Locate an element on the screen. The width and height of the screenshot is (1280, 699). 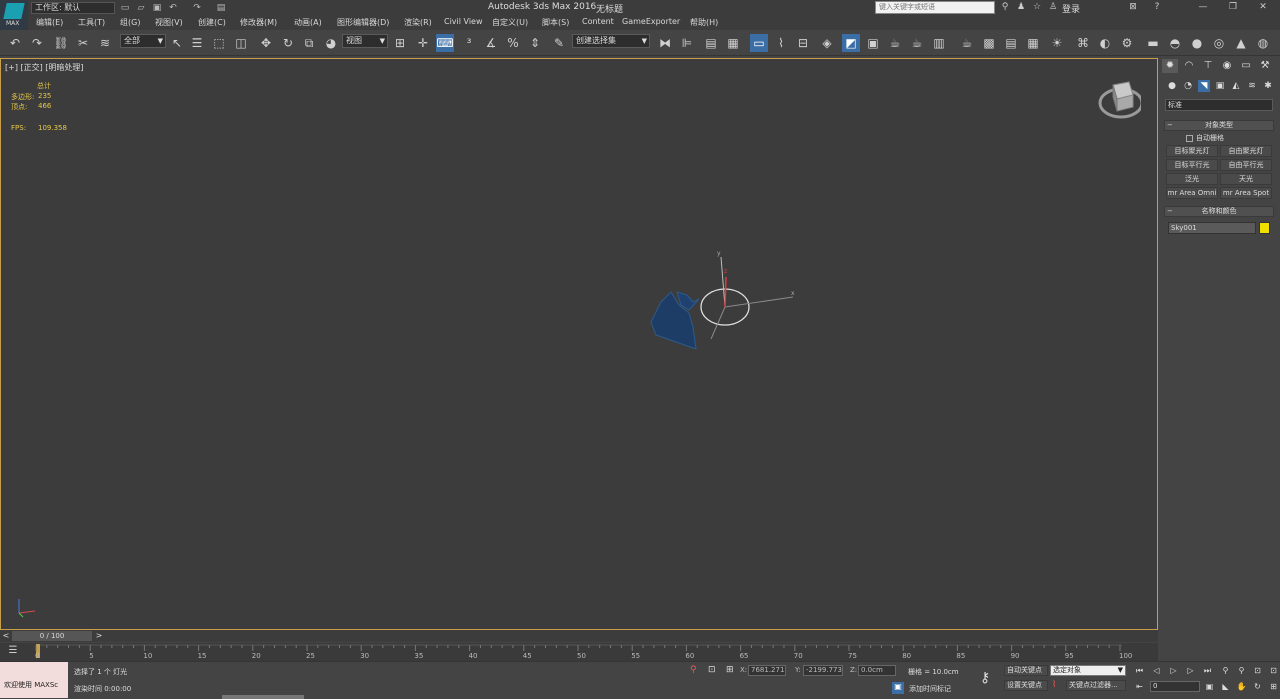
free-spot-button: 自由聚光灯 is located at coordinates (1246, 151).